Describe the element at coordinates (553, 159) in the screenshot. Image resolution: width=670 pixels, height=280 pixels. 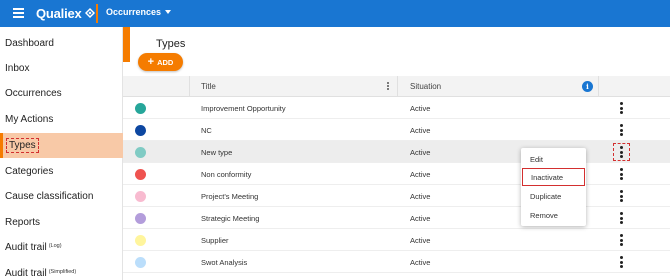
I see `menu-item-edit: Edit` at that location.